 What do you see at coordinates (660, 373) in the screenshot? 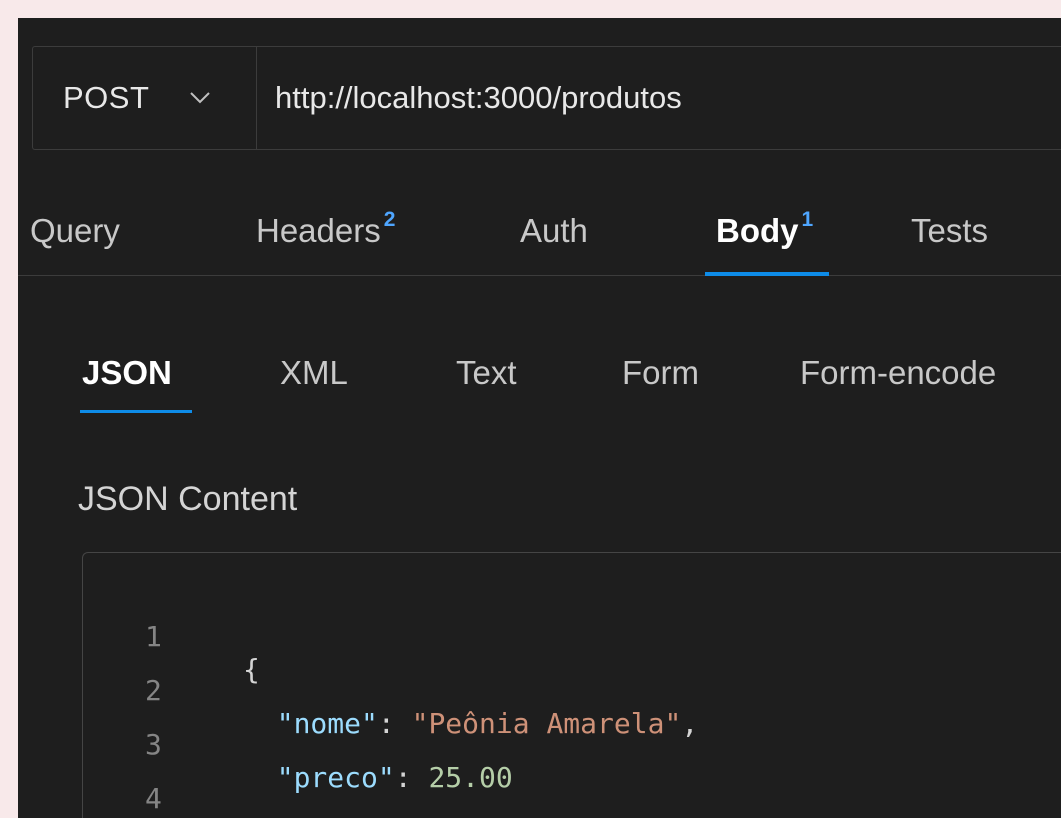
I see `body-tab-form: Form` at bounding box center [660, 373].